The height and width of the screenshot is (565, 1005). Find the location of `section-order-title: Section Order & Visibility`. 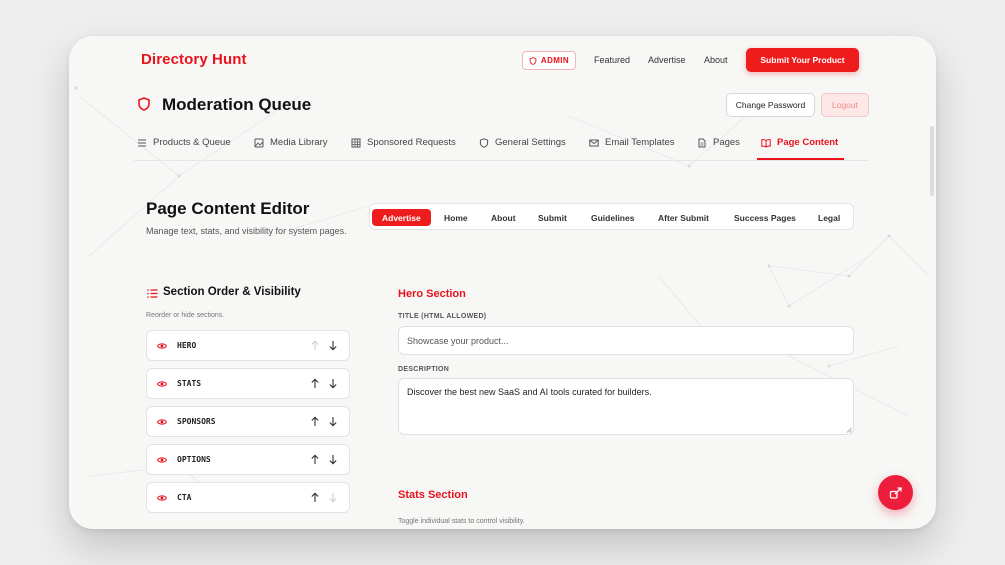

section-order-title: Section Order & Visibility is located at coordinates (232, 292).